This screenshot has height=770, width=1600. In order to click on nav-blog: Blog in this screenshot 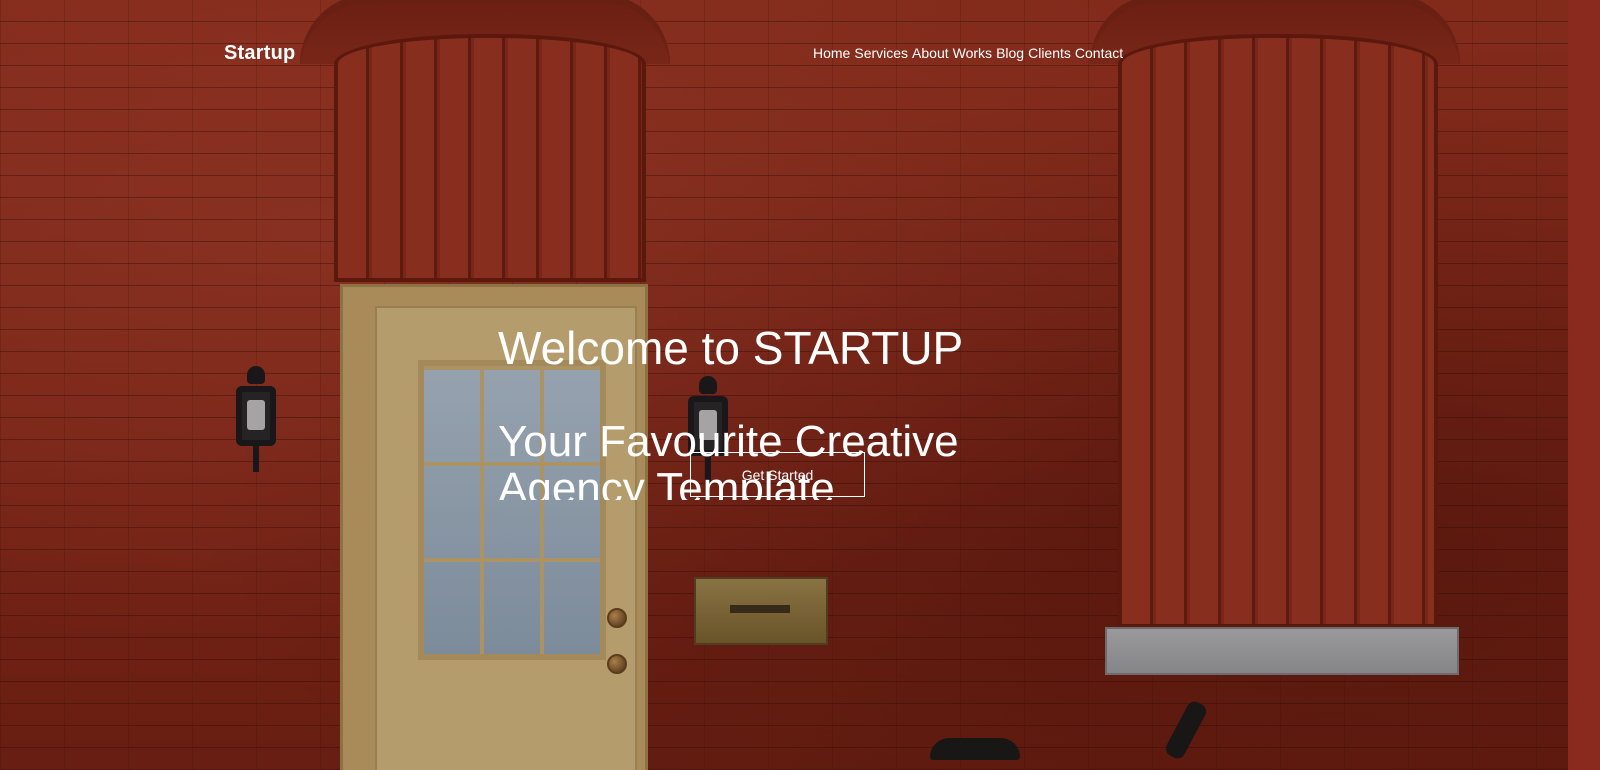, I will do `click(1010, 53)`.